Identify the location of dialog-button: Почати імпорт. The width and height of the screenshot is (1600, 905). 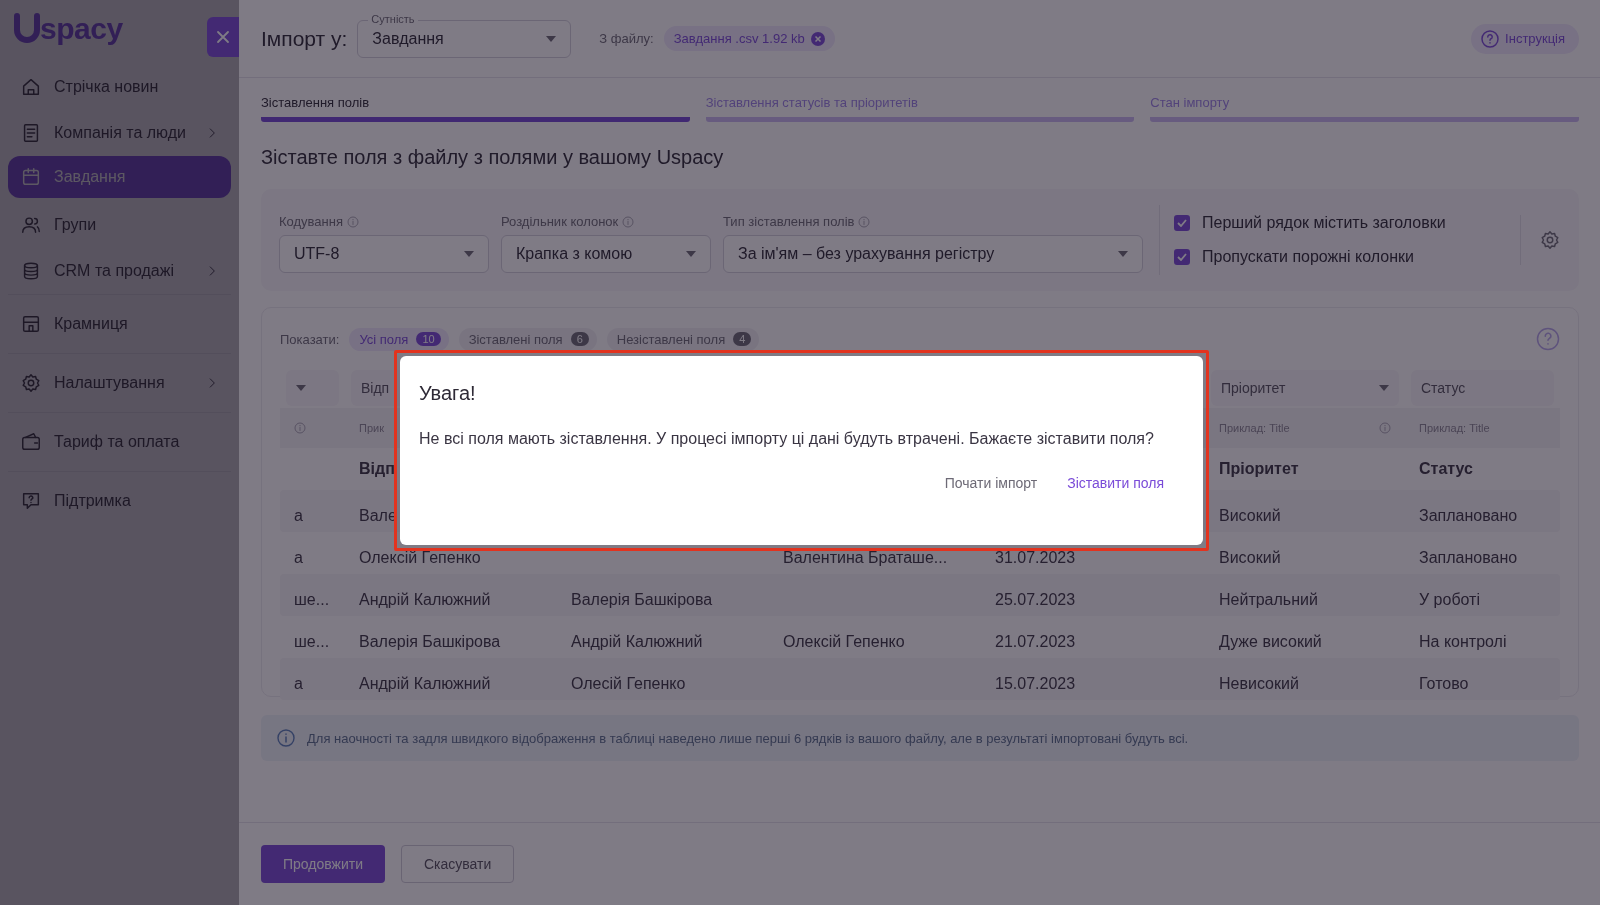
(991, 483).